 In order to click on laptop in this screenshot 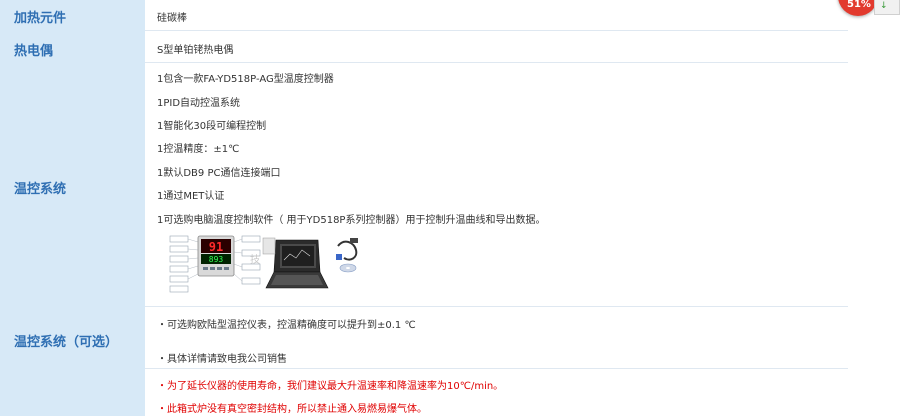, I will do `click(297, 264)`.